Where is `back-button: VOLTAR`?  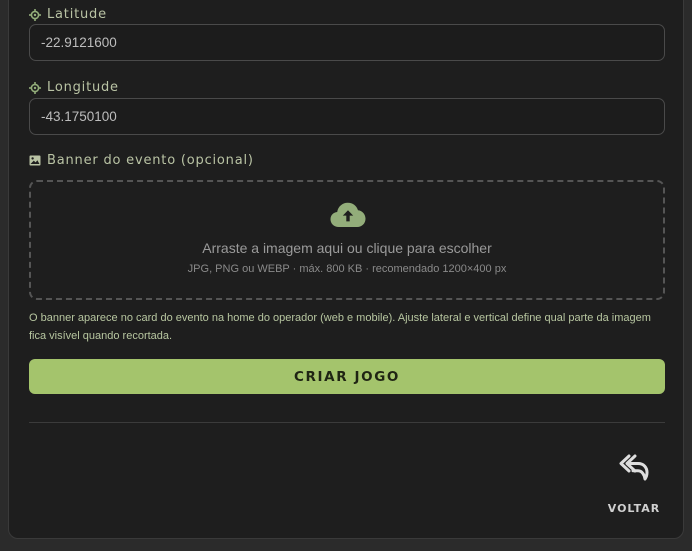 back-button: VOLTAR is located at coordinates (634, 485).